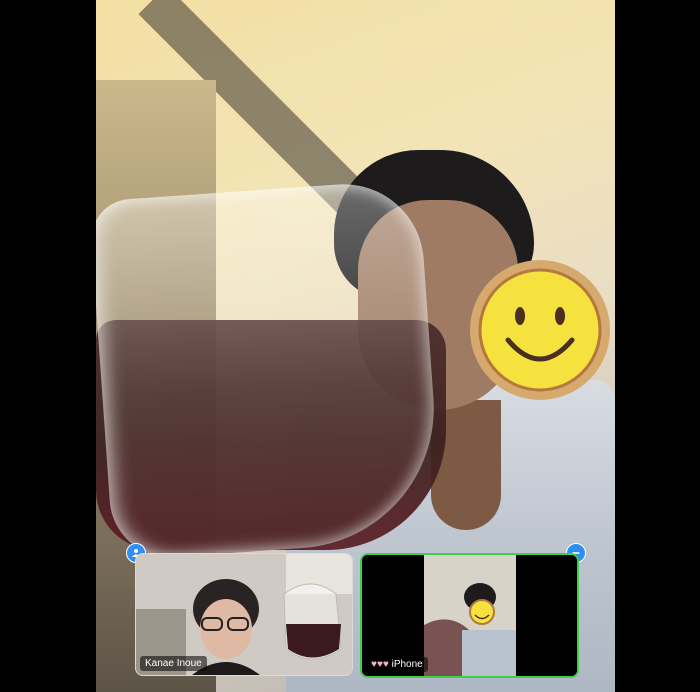  I want to click on participant-name: Kanae Inoue, so click(173, 663).